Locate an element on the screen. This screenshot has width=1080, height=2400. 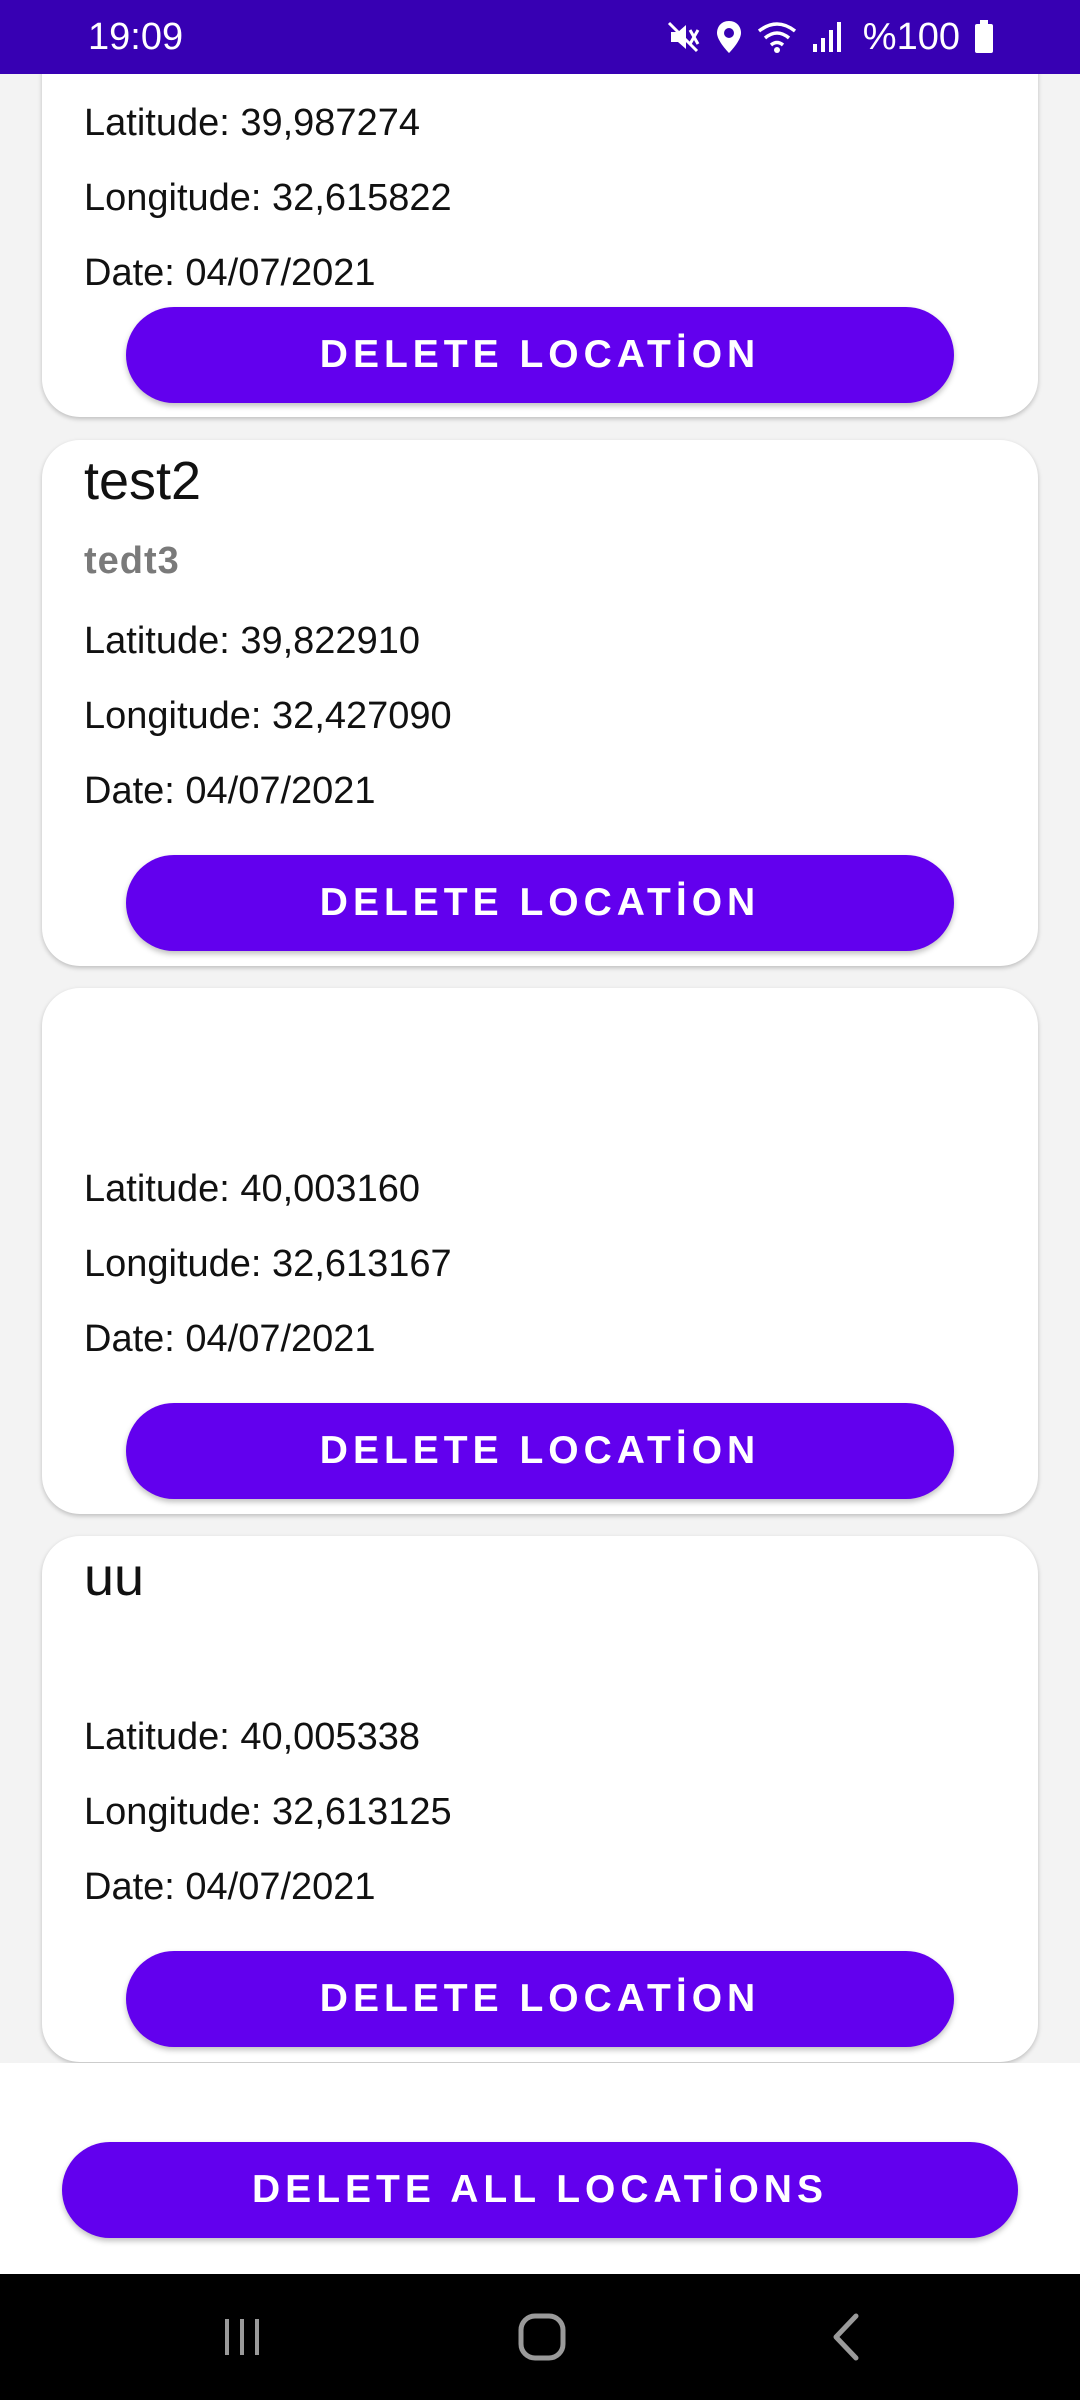
longitude-text: Longitude: 32,613125 is located at coordinates (268, 1812).